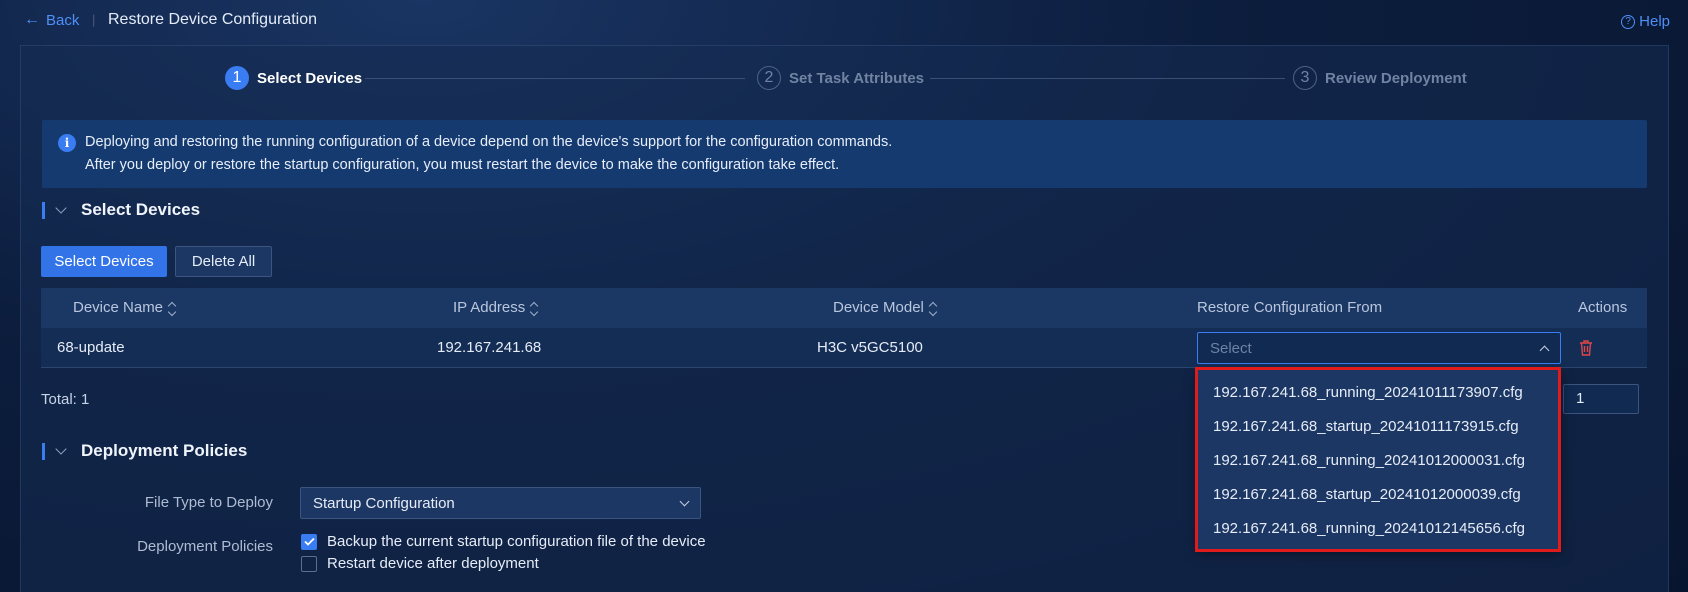 This screenshot has width=1688, height=592. What do you see at coordinates (91, 347) in the screenshot?
I see `cell-device-name: 68-update` at bounding box center [91, 347].